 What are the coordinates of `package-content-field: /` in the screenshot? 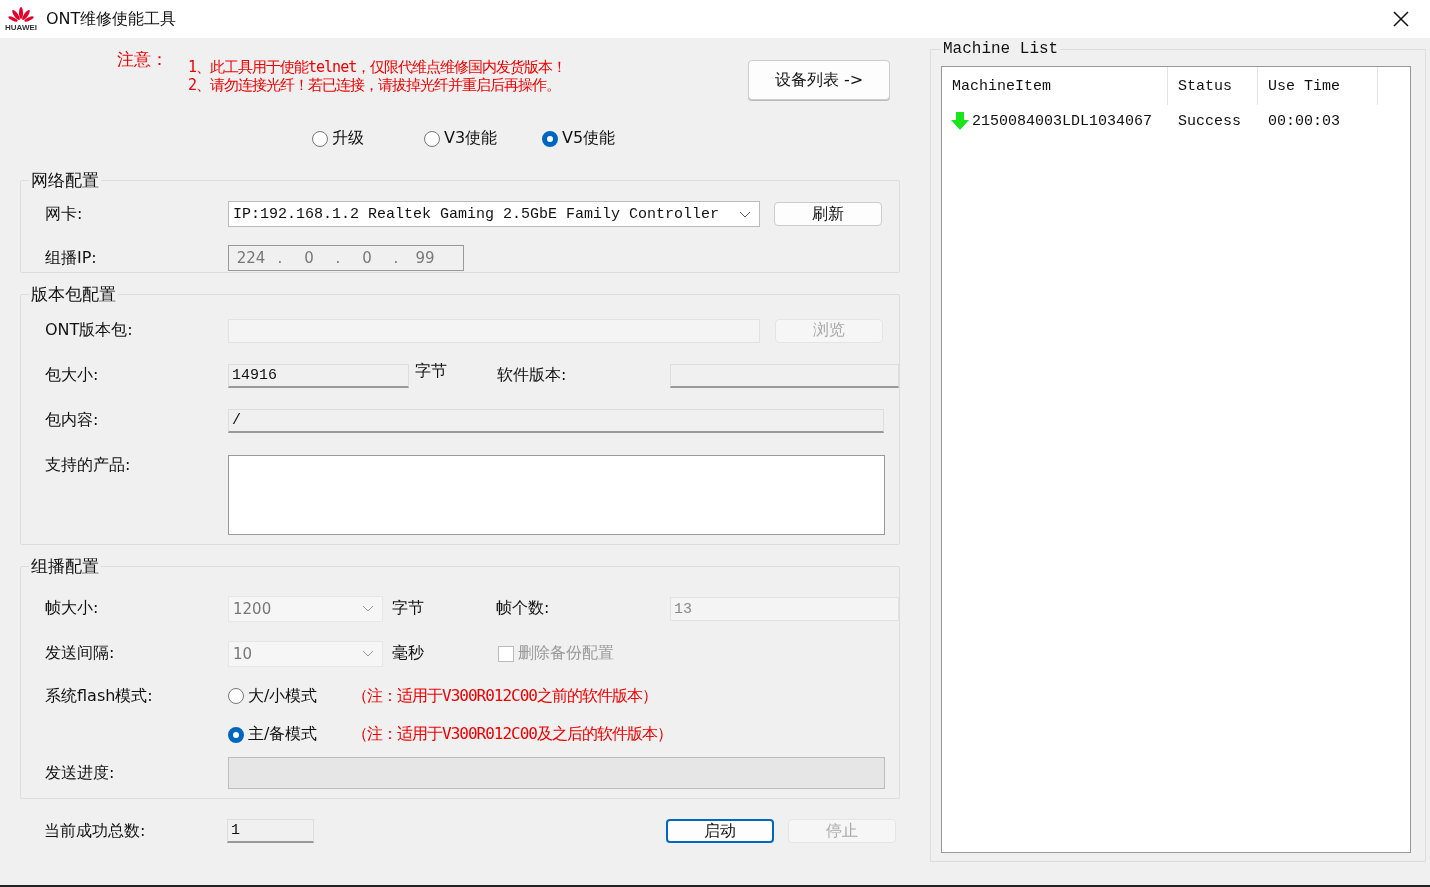 It's located at (556, 420).